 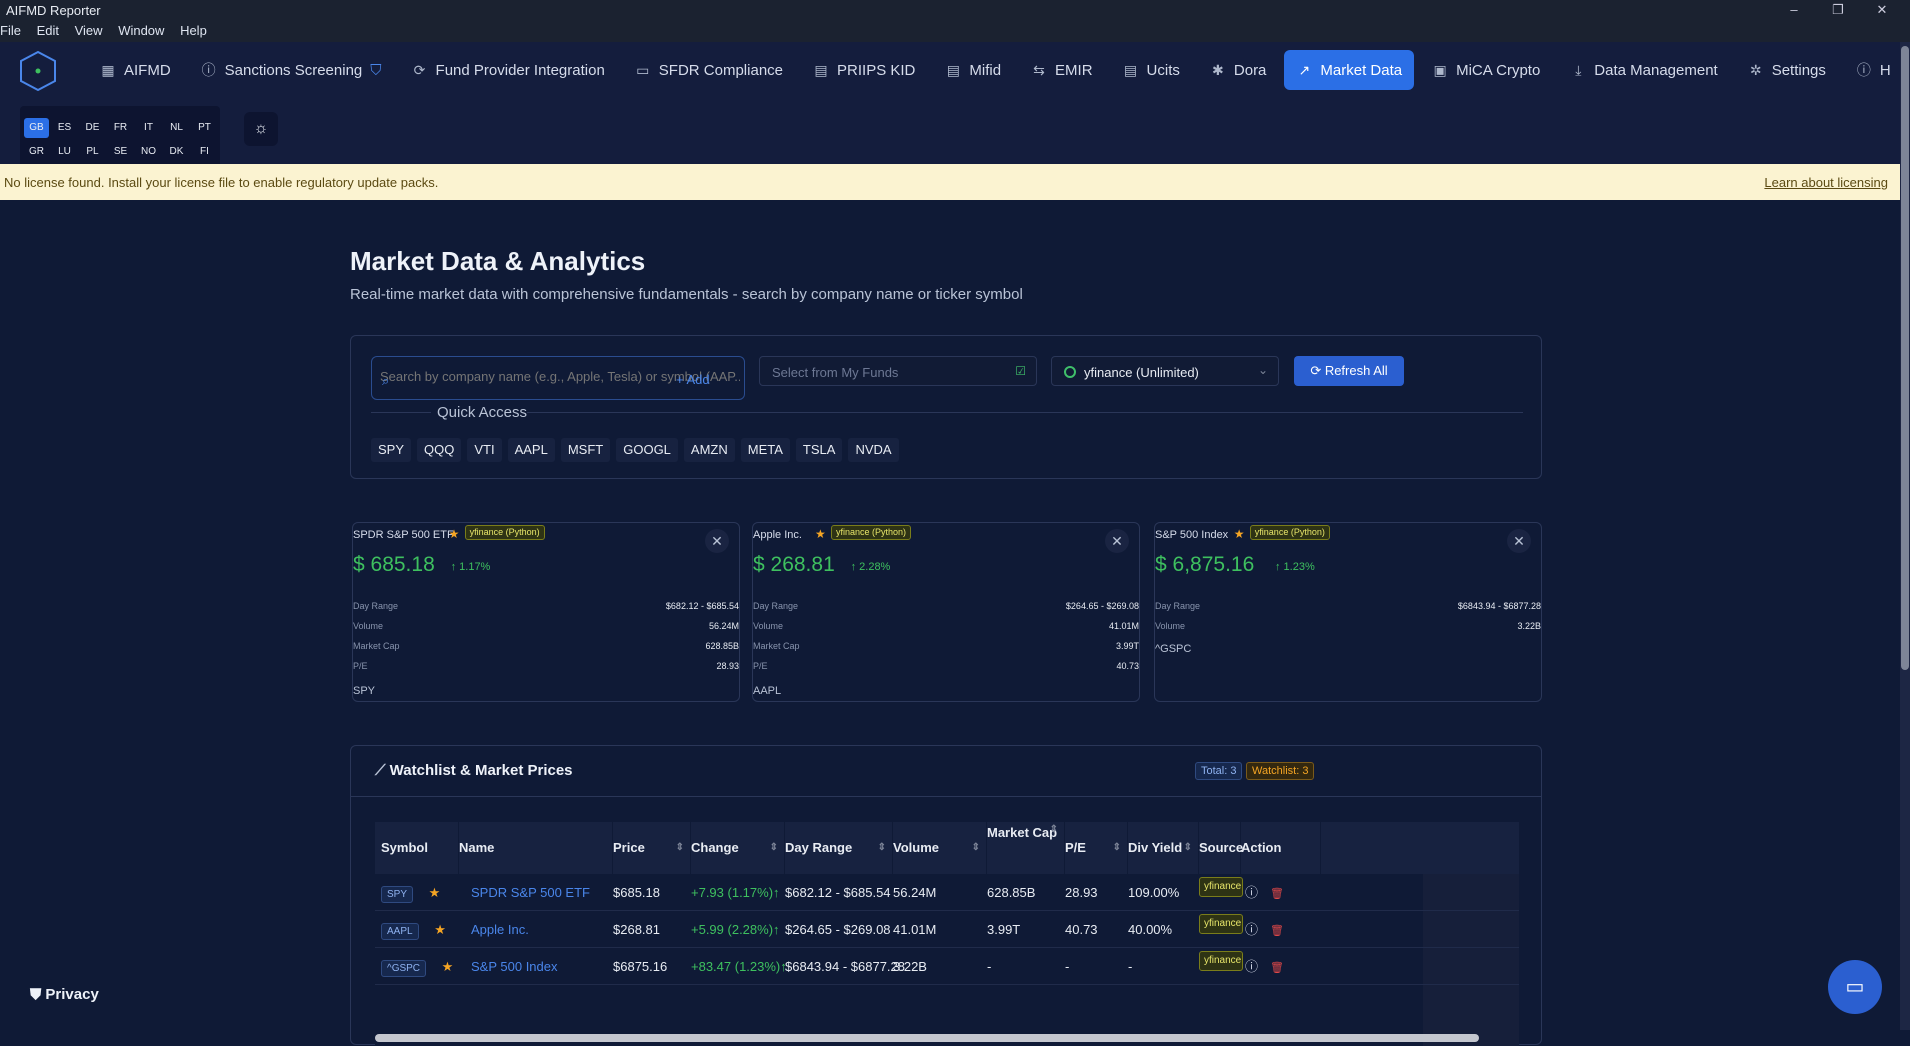 What do you see at coordinates (1096, 848) in the screenshot?
I see `column-header-p-e: P/E ⇕` at bounding box center [1096, 848].